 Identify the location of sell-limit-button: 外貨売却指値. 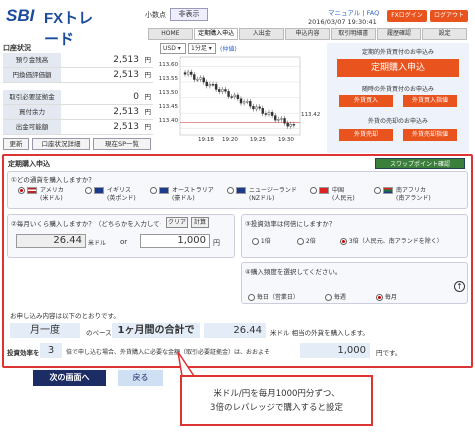
(430, 135).